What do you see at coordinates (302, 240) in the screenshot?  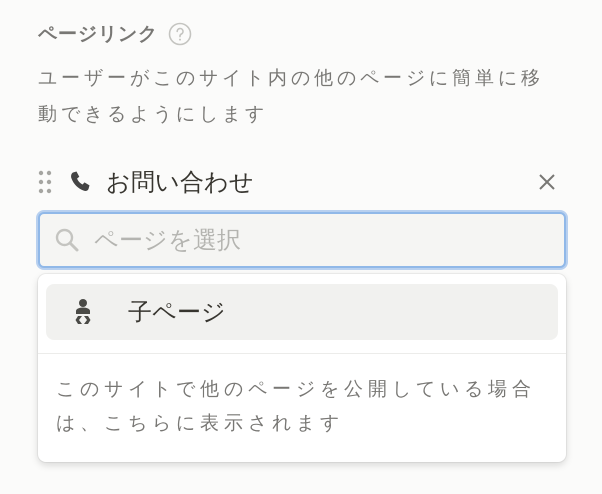 I see `page-search-field: ページを選択` at bounding box center [302, 240].